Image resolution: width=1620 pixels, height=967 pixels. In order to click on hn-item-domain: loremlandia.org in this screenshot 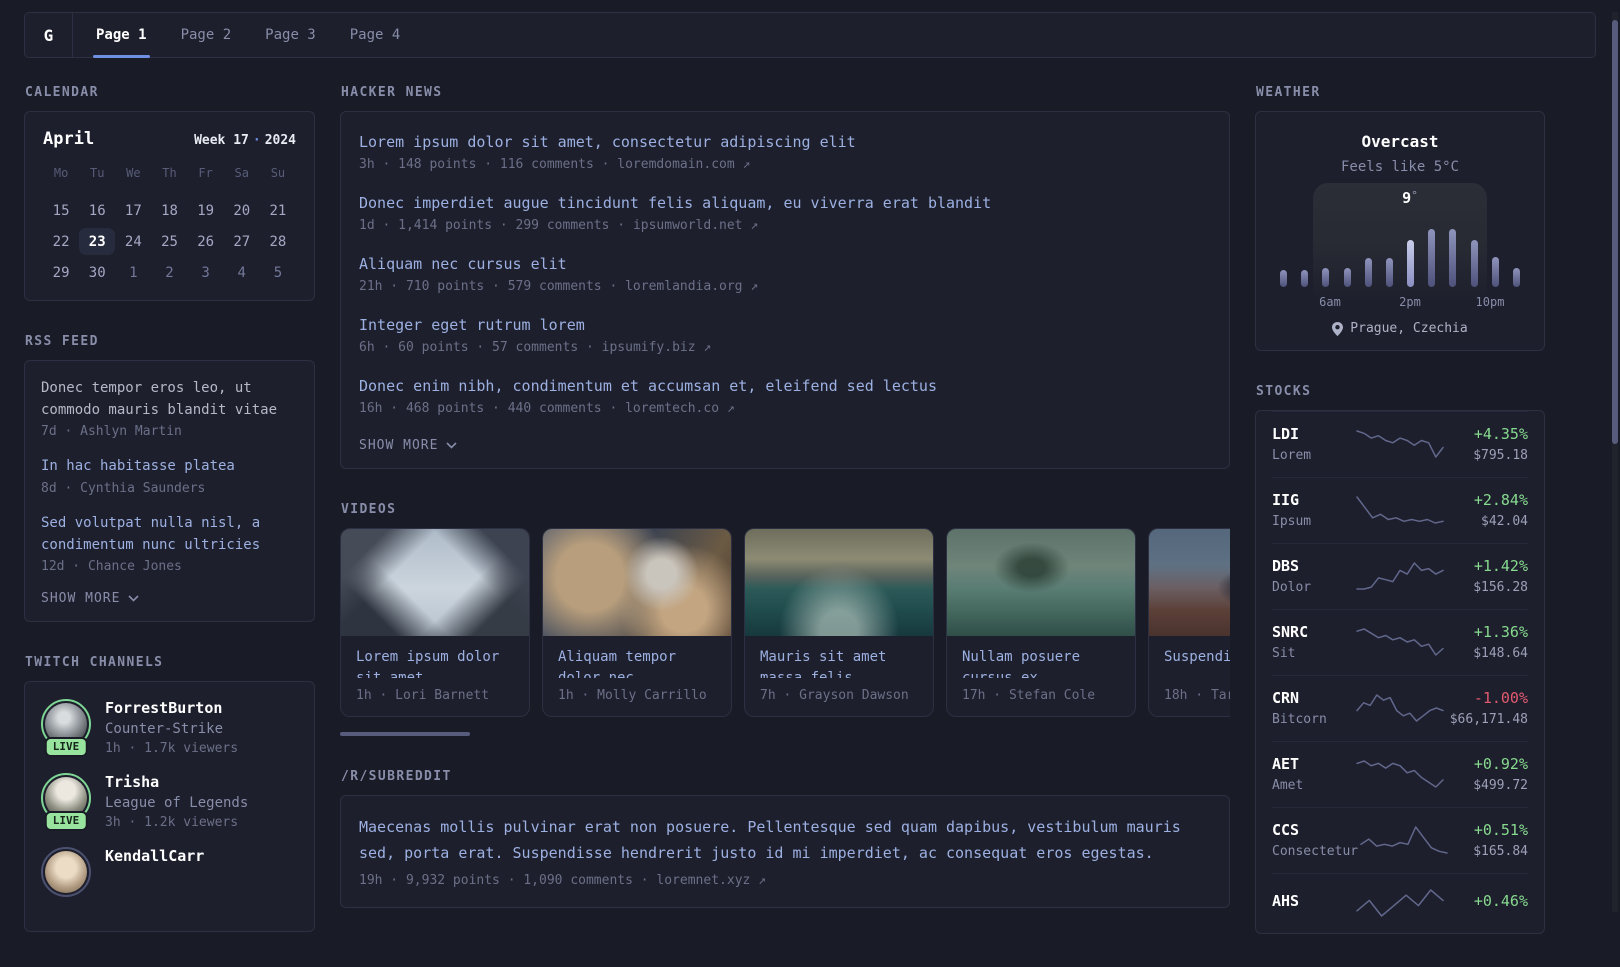, I will do `click(683, 286)`.